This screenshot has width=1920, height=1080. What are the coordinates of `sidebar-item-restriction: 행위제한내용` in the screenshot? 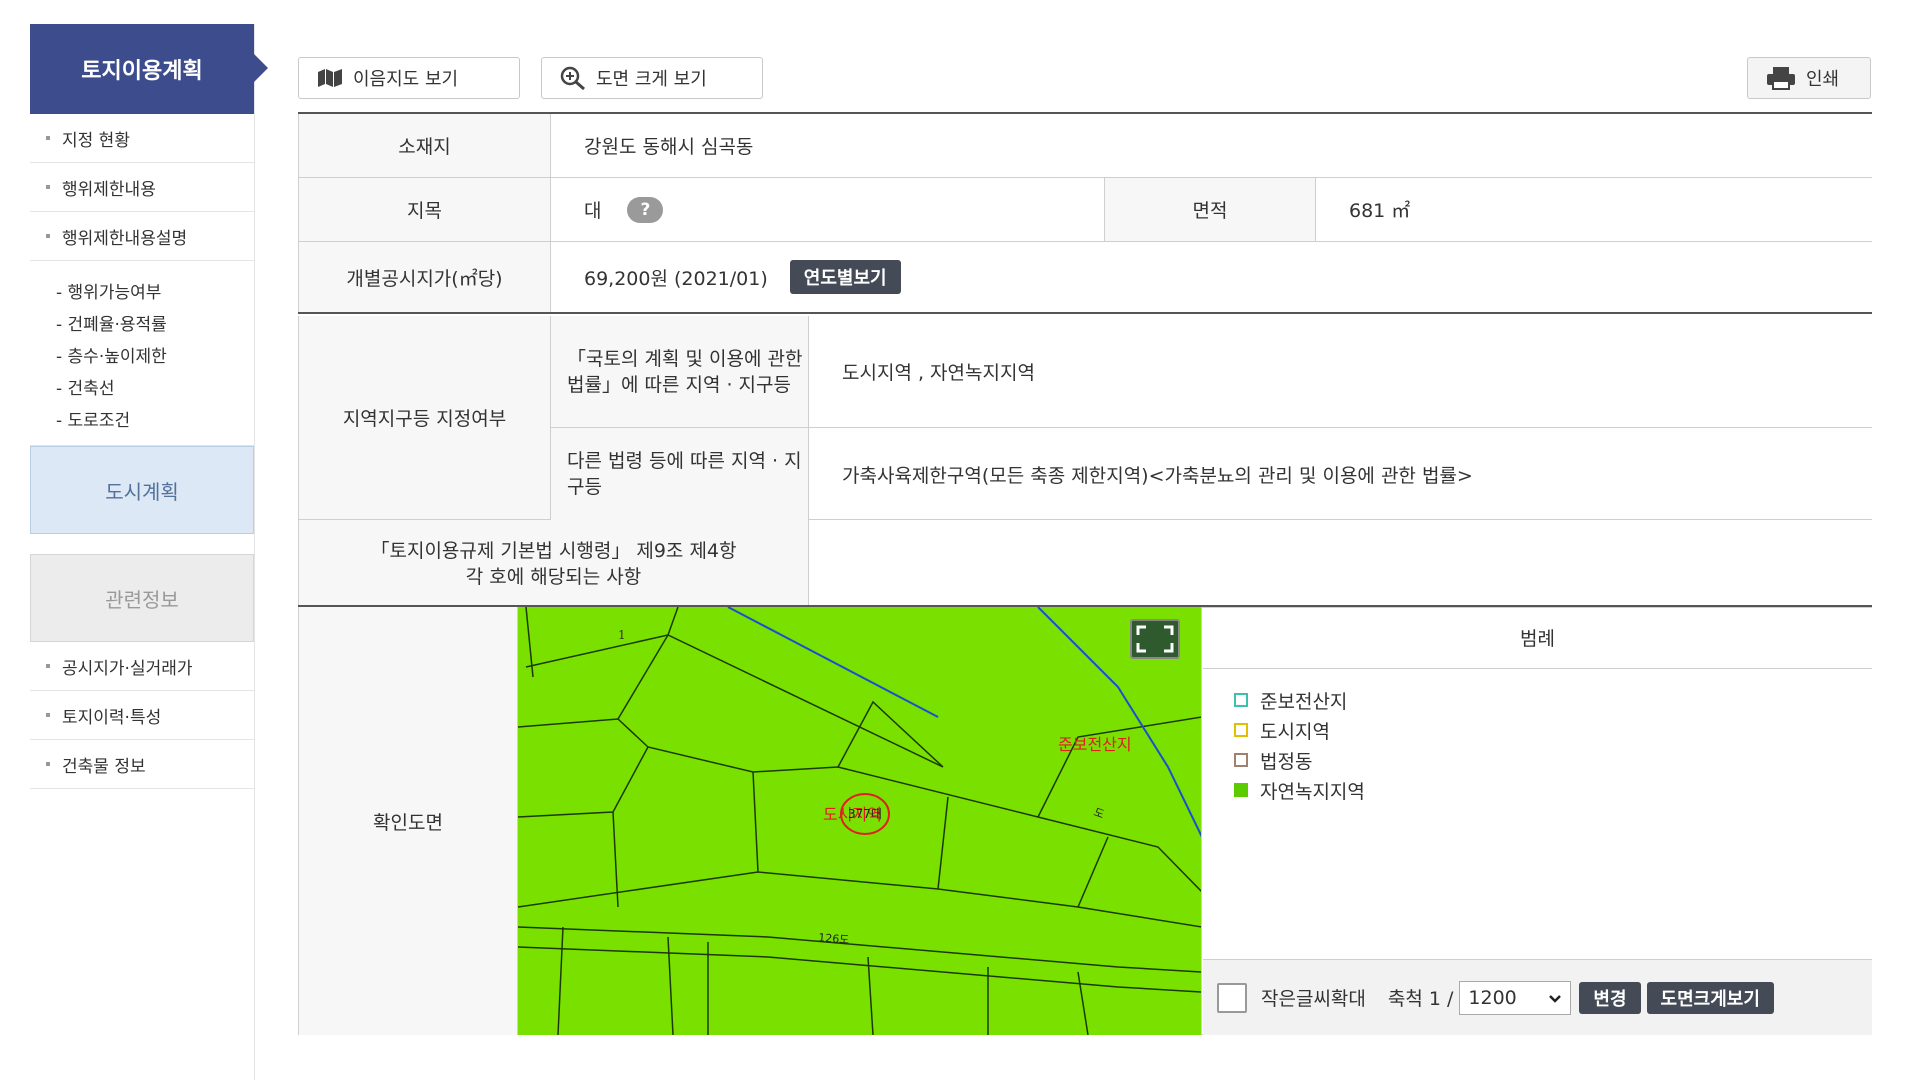 It's located at (142, 187).